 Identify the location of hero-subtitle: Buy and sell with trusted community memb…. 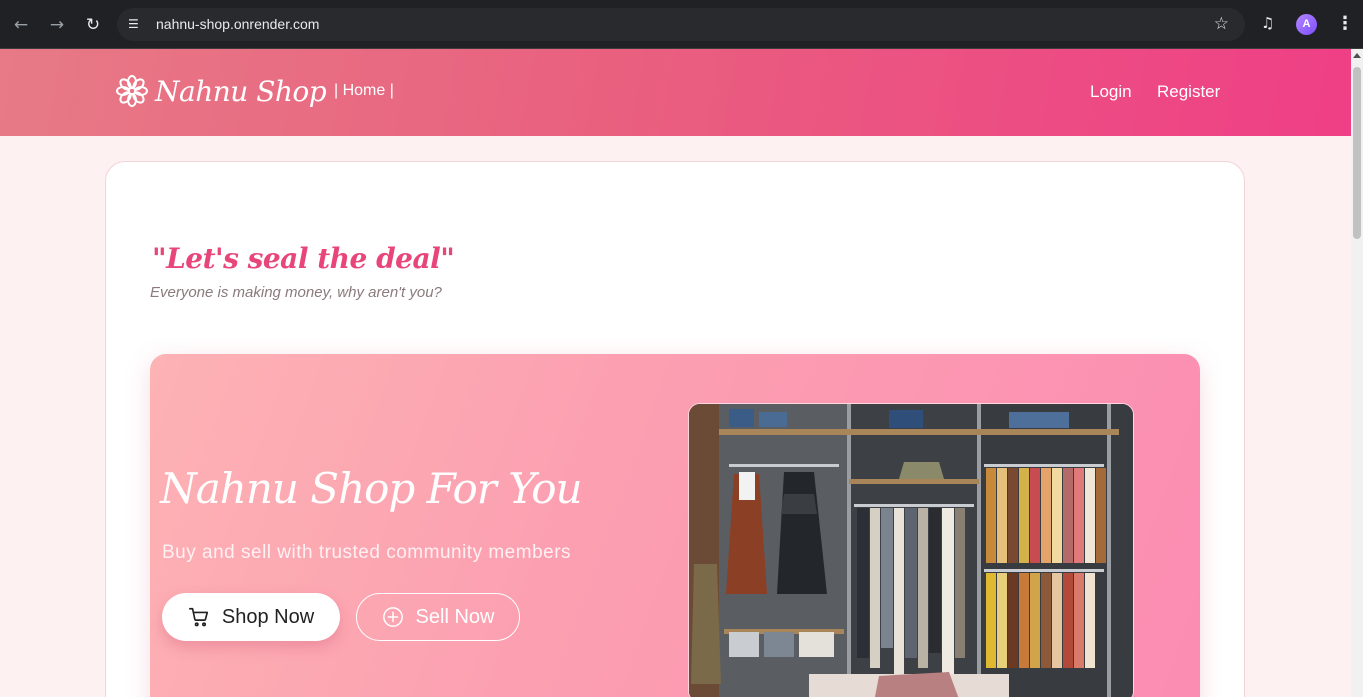
(367, 552).